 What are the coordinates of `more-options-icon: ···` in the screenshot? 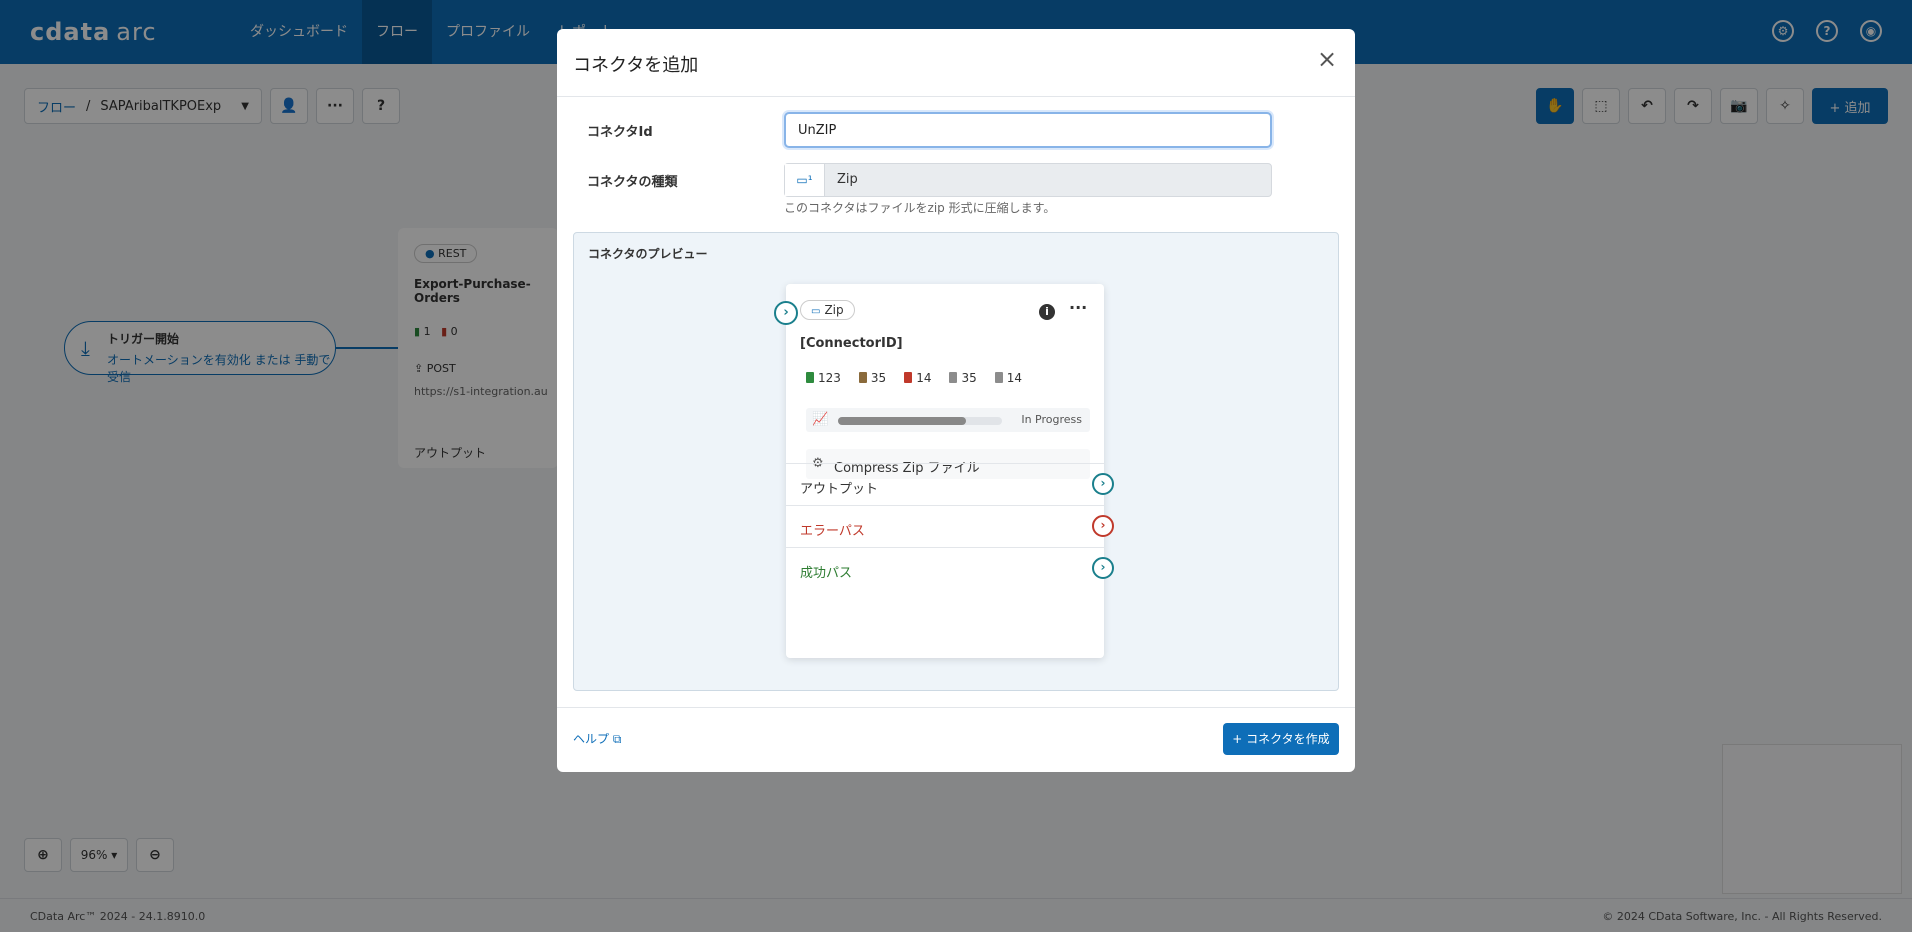 It's located at (1078, 307).